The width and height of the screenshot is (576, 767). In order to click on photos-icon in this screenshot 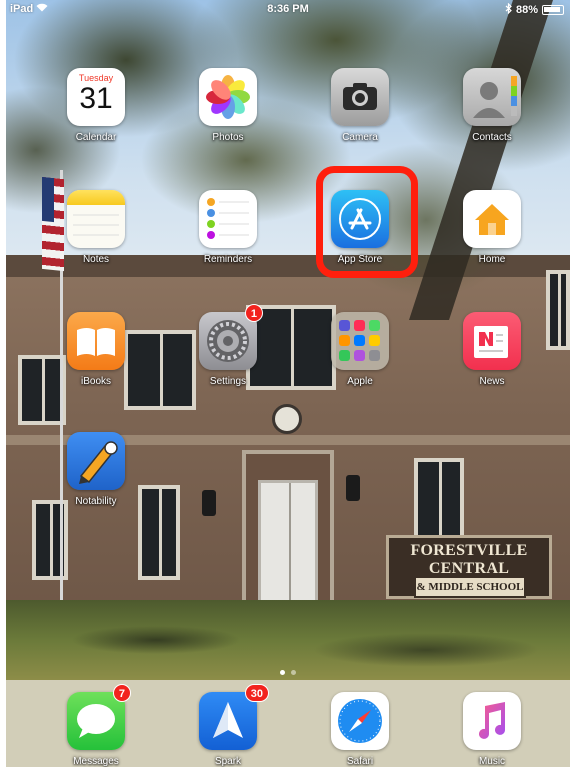, I will do `click(228, 97)`.